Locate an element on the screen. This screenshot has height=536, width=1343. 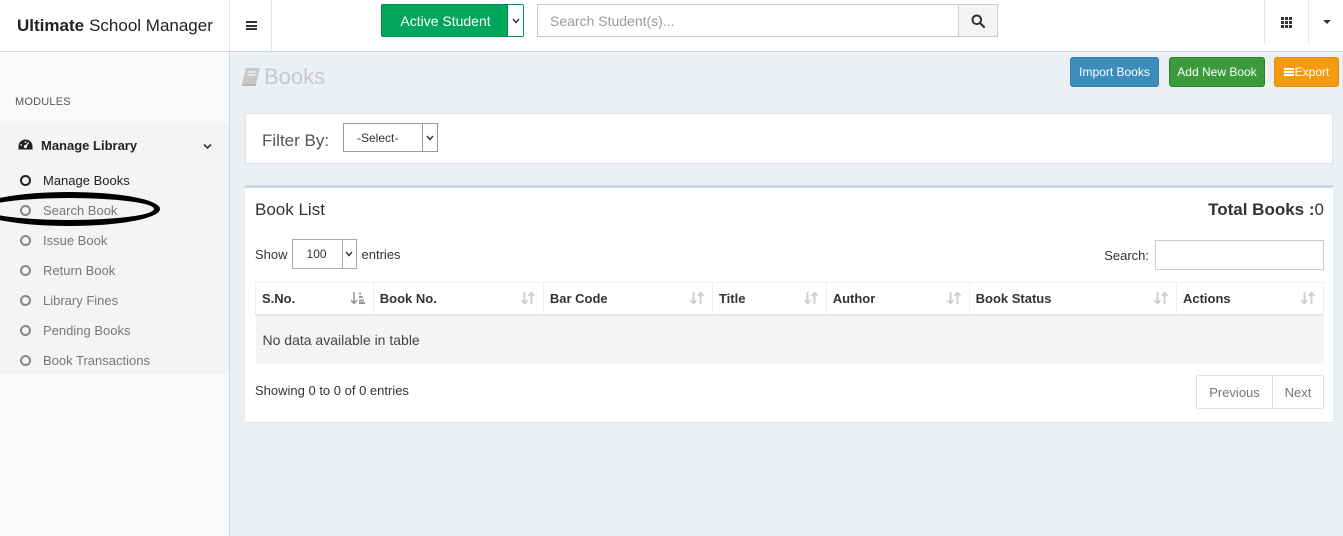
column-header-label: Book Status is located at coordinates (1013, 298).